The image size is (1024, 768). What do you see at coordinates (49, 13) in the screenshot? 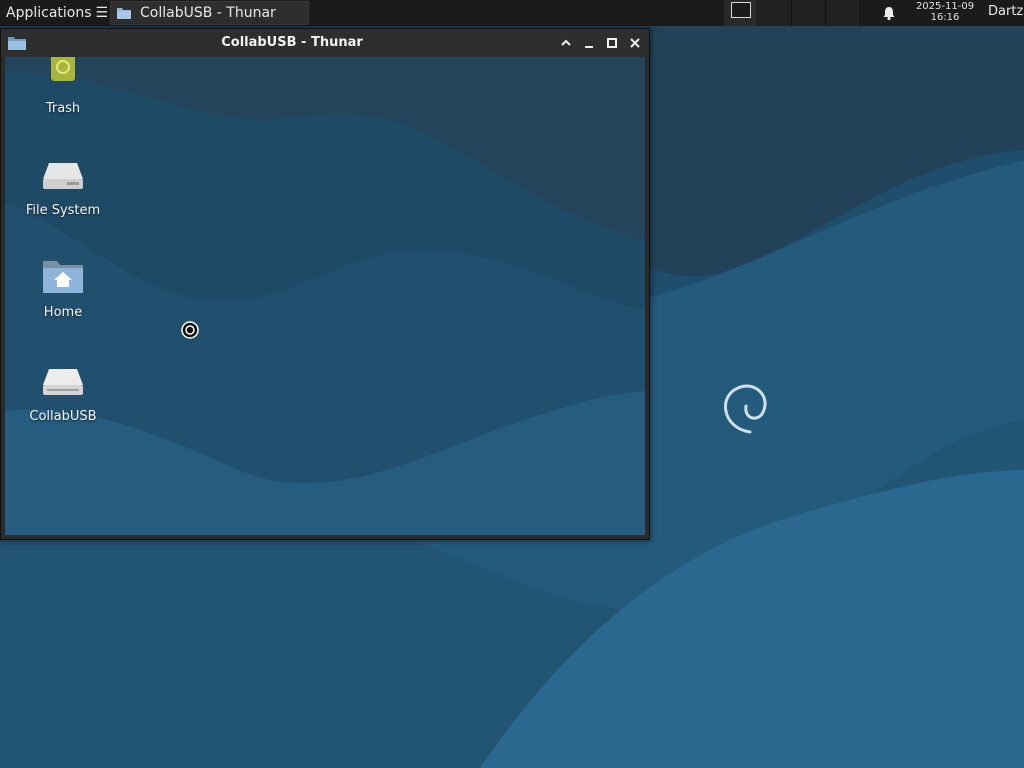
I see `applications-label: Applications` at bounding box center [49, 13].